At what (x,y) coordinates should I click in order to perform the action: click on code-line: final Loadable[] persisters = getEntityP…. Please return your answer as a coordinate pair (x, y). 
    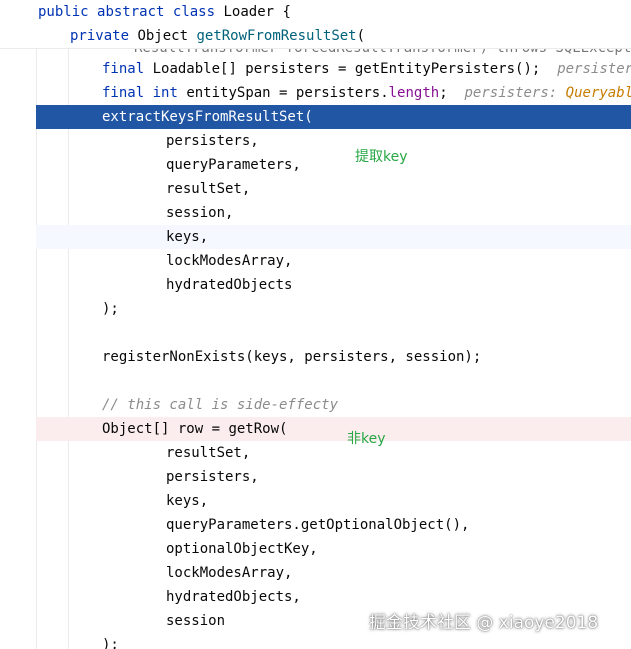
    Looking at the image, I should click on (366, 69).